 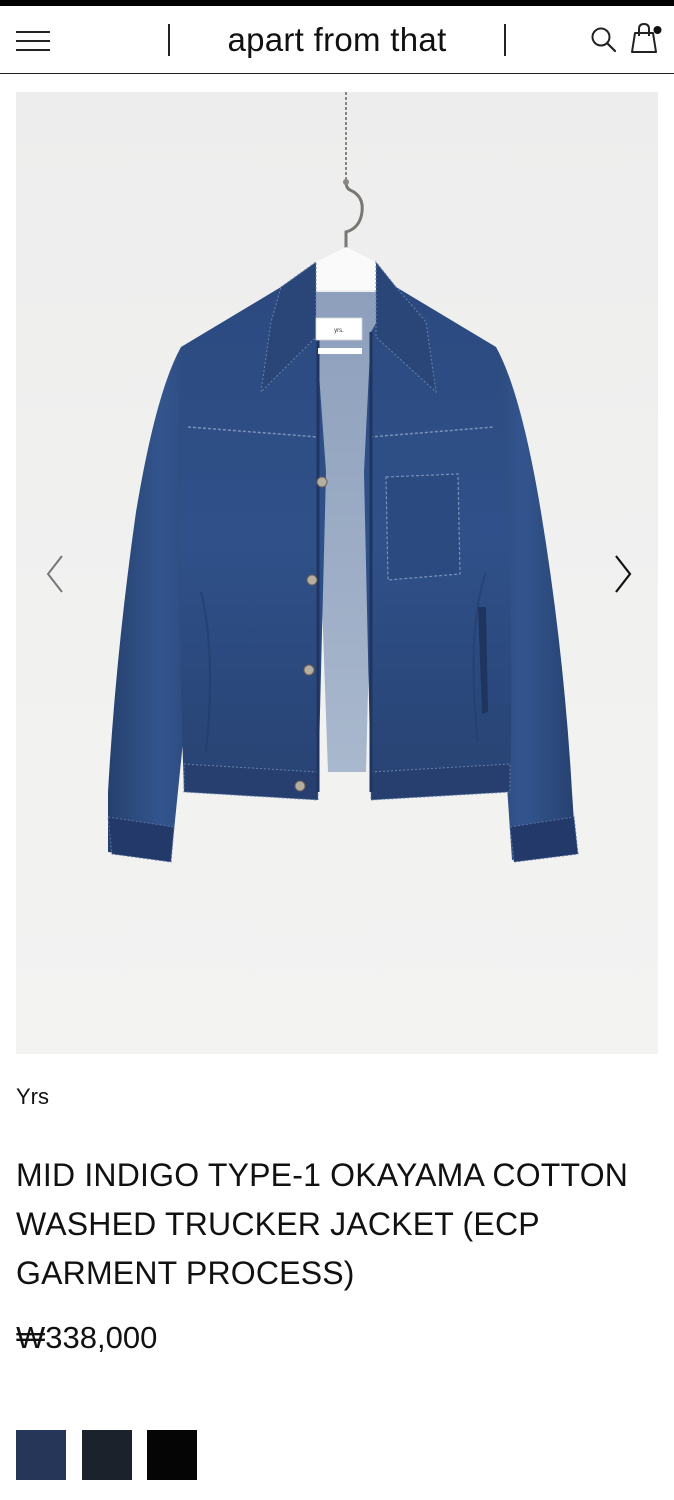 I want to click on color-swatch-navy, so click(x=41, y=1455).